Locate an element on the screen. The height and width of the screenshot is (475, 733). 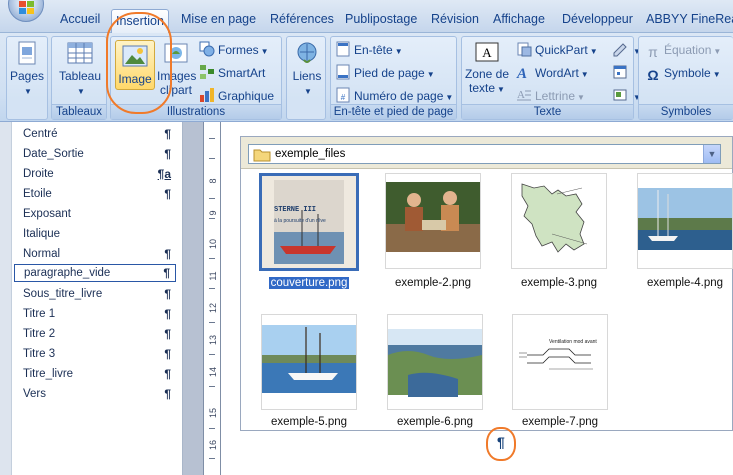
symbole-button: Ω Symbole ▼ is located at coordinates (683, 73).